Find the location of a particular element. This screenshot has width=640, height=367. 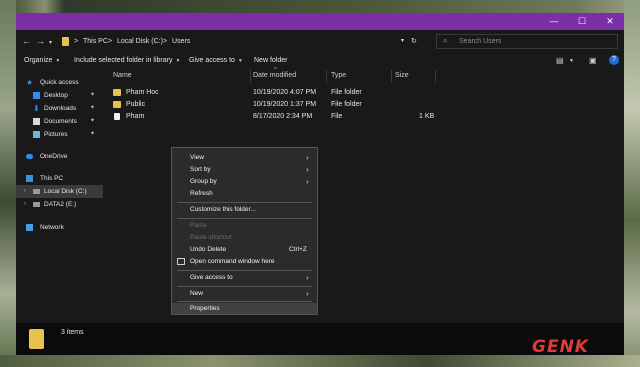

give-access-button: Give access to ▼ is located at coordinates (216, 60).